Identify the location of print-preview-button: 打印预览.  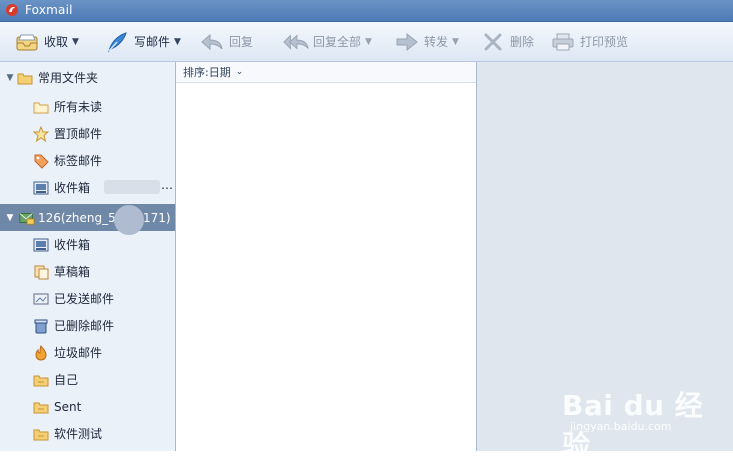
(589, 41).